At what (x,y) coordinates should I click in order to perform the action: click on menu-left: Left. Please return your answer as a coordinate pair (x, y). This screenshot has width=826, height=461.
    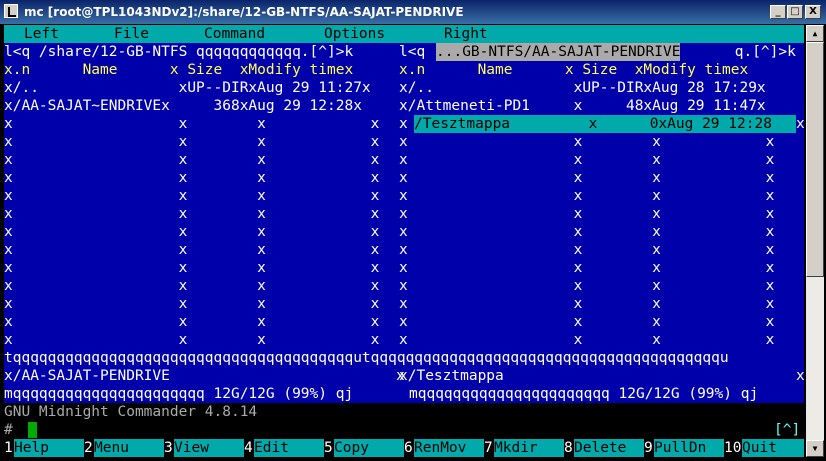
    Looking at the image, I should click on (41, 34).